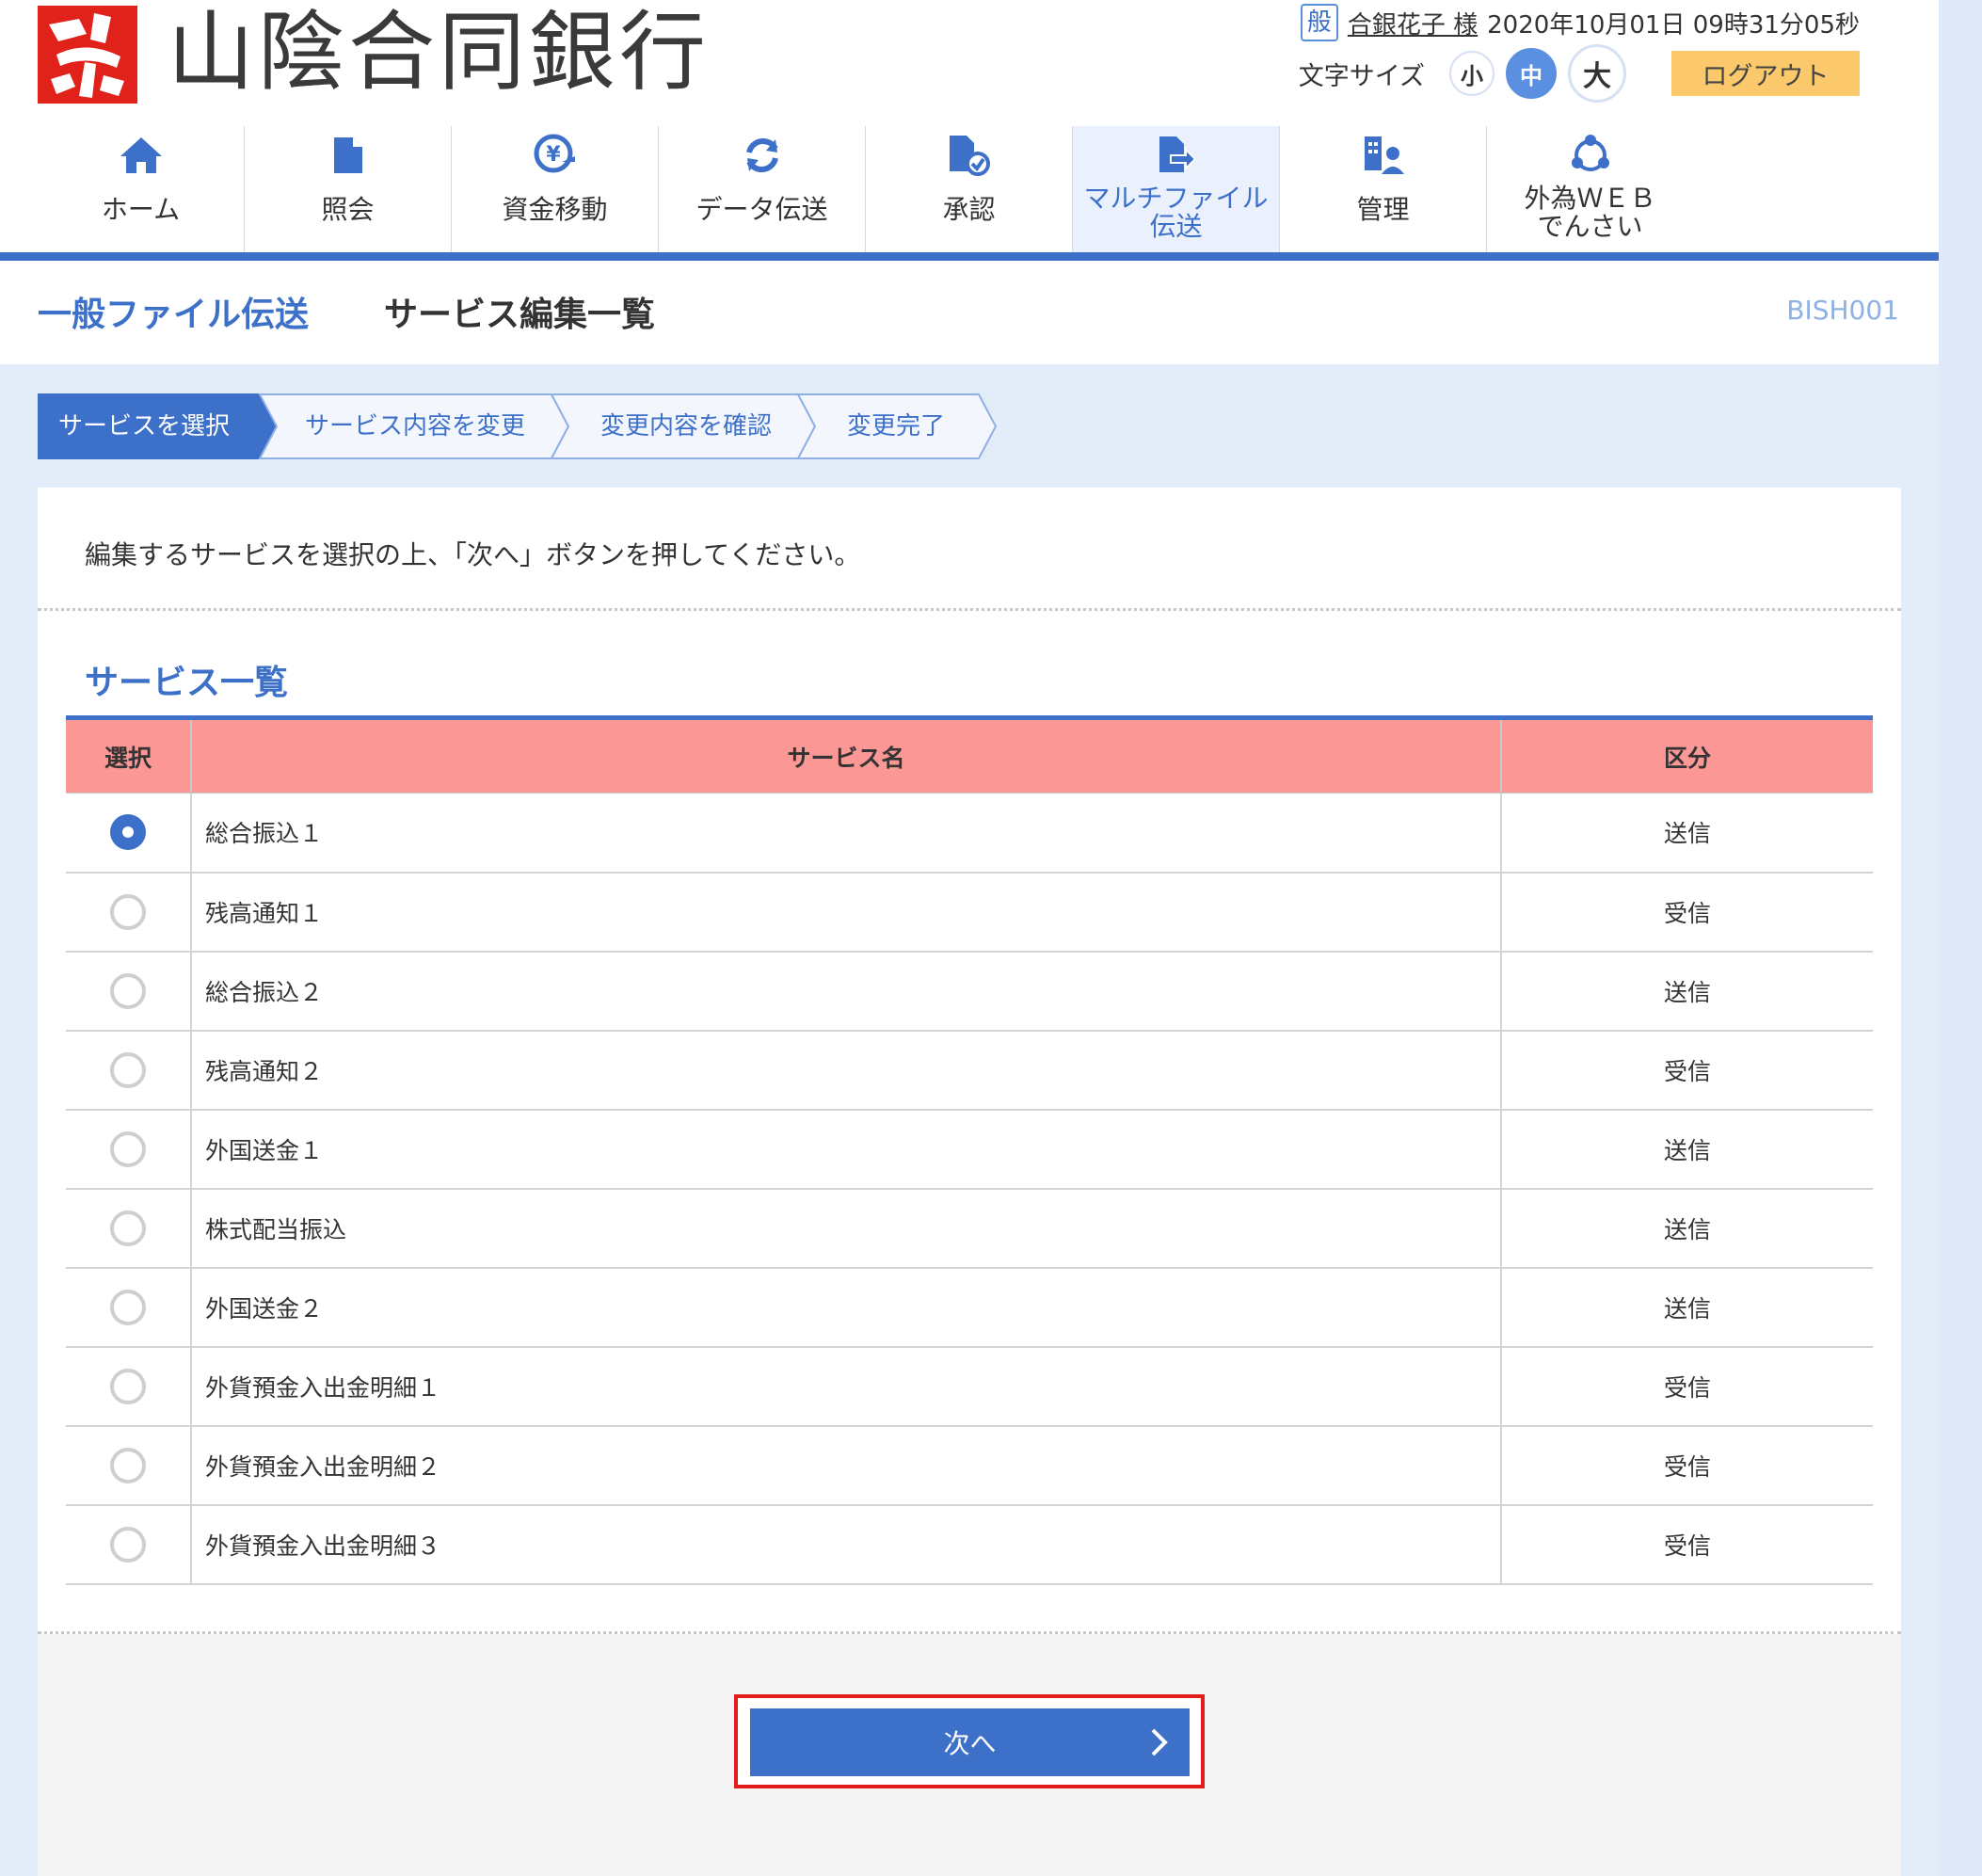  I want to click on service-name: 外国送金１, so click(846, 1149).